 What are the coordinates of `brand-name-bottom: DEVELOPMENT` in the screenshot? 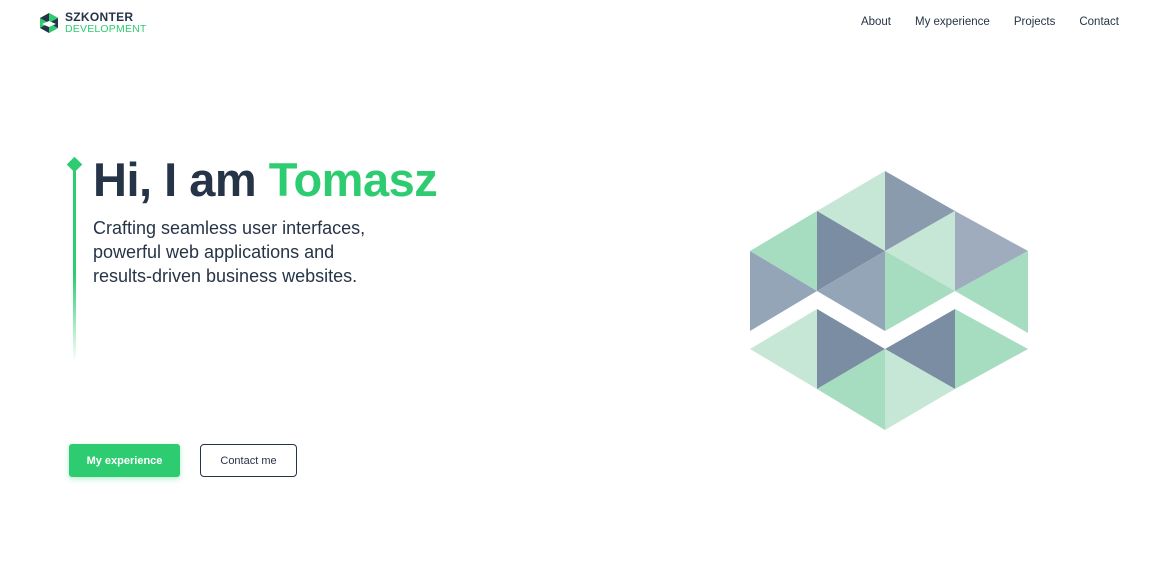 It's located at (106, 29).